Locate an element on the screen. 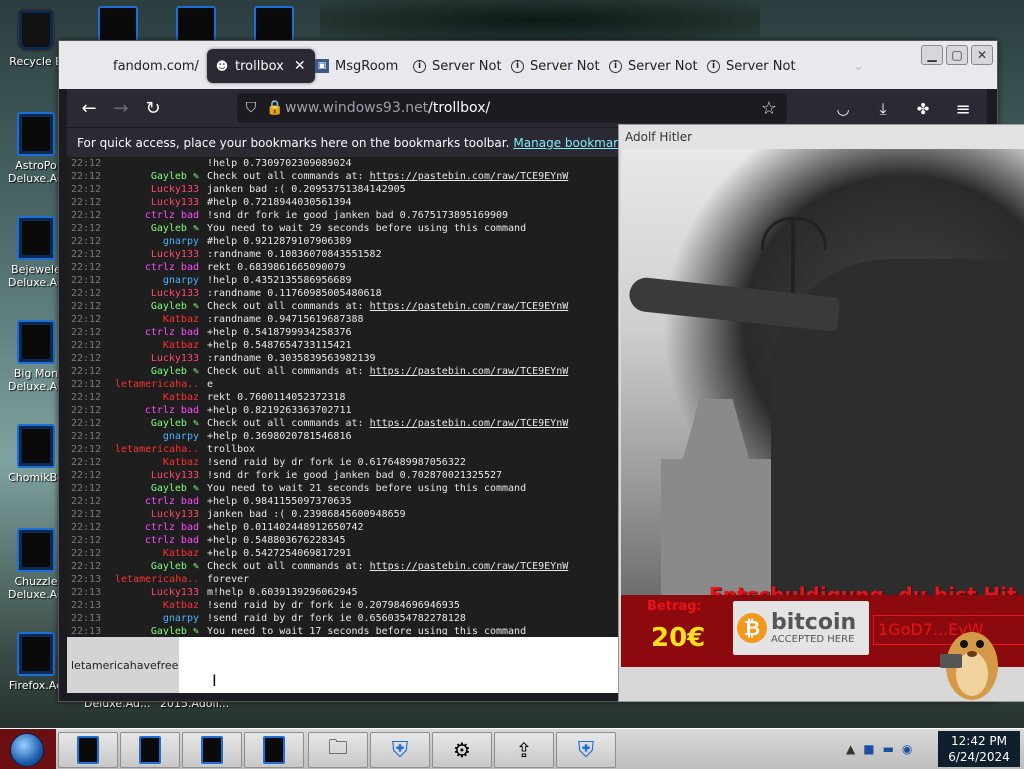  chat-message-text: m!help 0.6039139296062945 is located at coordinates (282, 592).